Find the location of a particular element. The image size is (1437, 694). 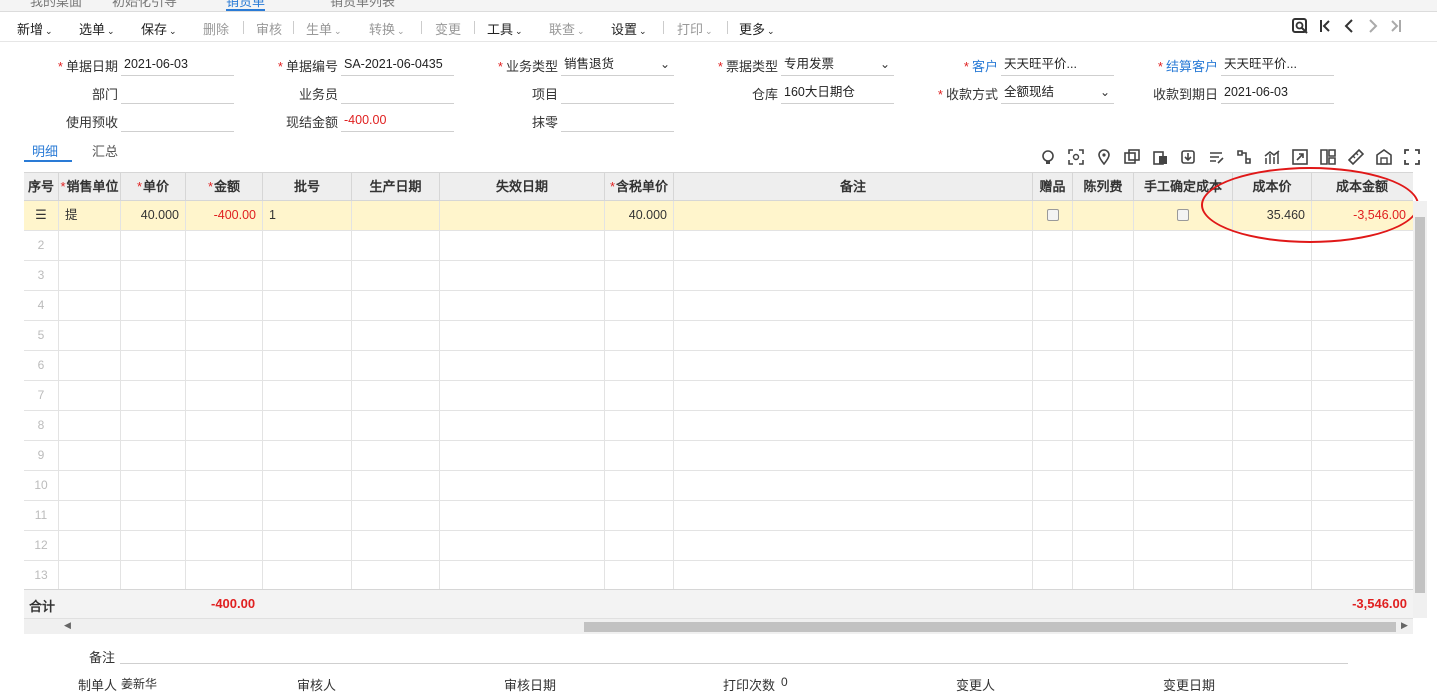

table-row: 3 is located at coordinates (718, 276).